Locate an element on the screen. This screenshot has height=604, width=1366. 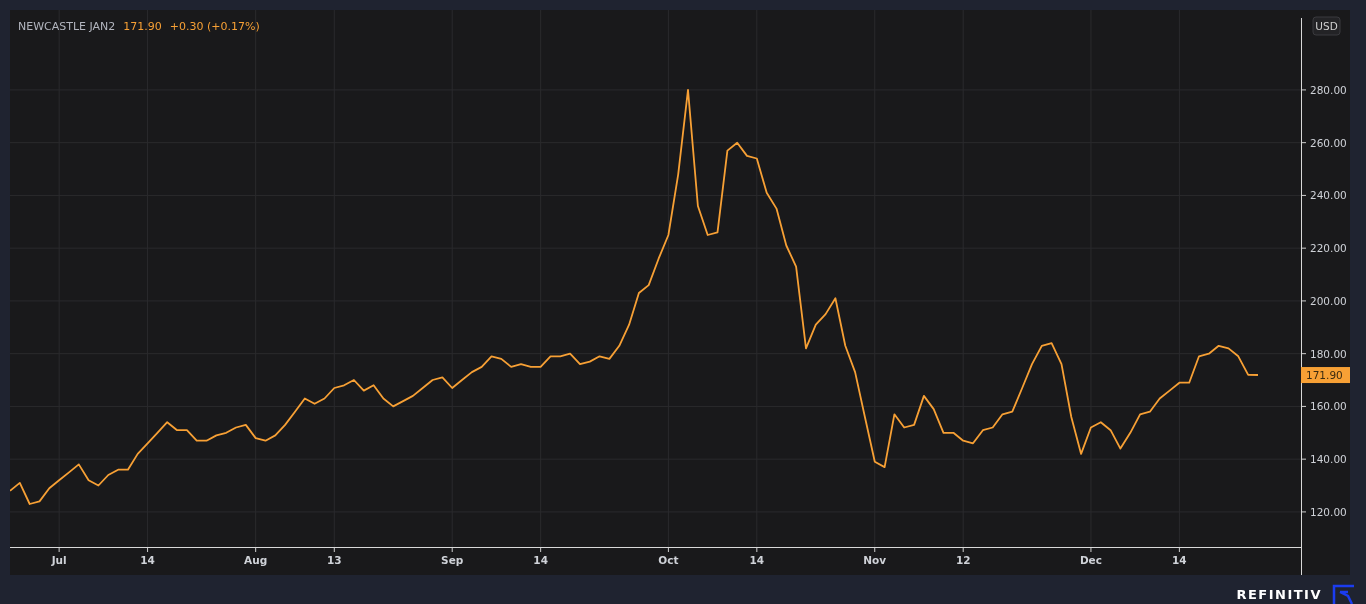
x-axis-label: Dec is located at coordinates (1090, 560).